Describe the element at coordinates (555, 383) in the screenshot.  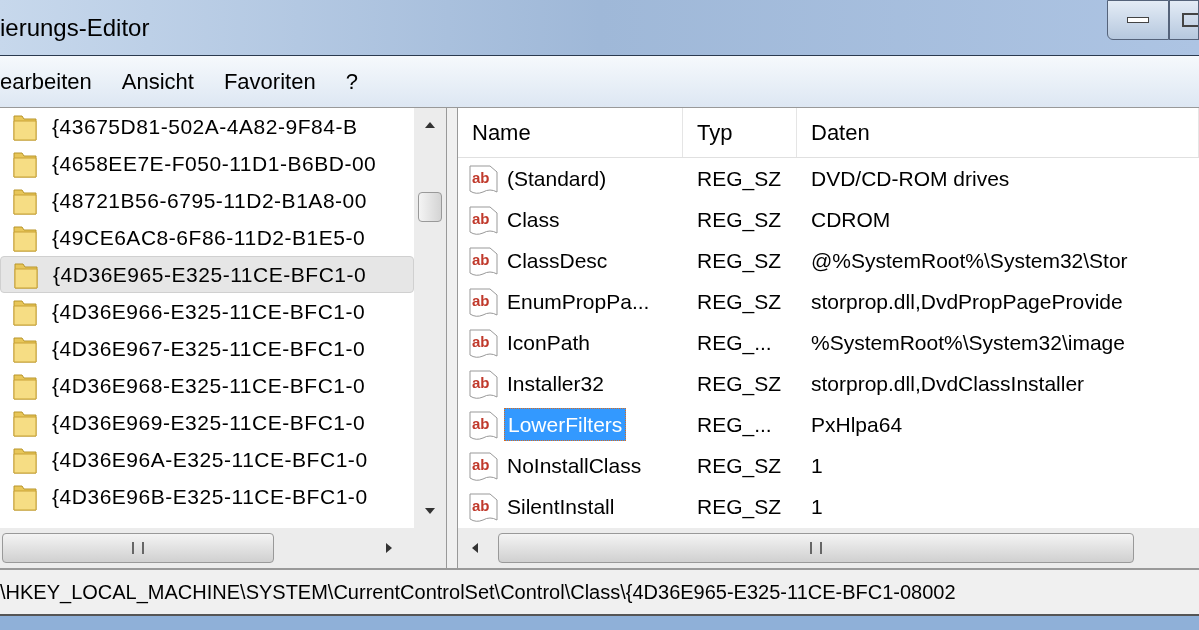
I see `value-name: Installer32` at that location.